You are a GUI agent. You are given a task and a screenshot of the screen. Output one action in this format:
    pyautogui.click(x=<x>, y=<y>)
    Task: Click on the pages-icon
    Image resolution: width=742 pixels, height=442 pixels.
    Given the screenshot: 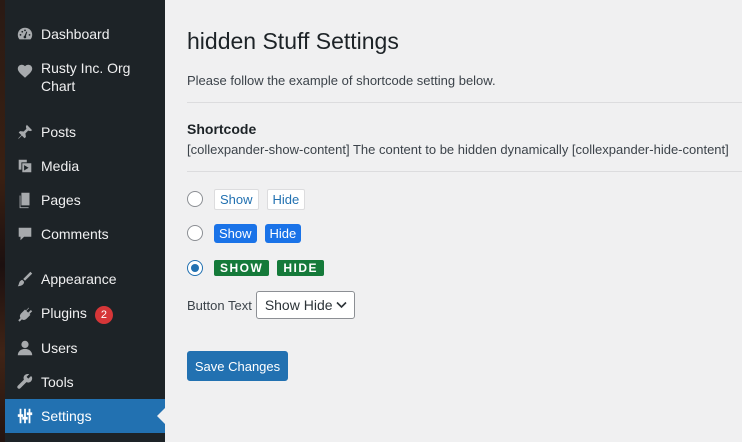 What is the action you would take?
    pyautogui.click(x=25, y=200)
    